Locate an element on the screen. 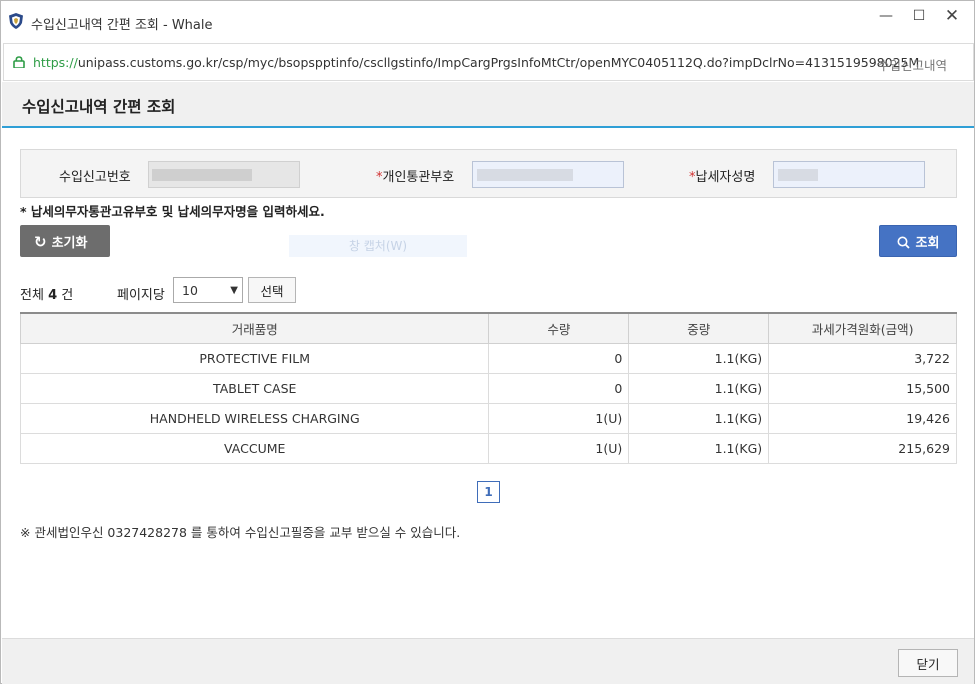 This screenshot has width=975, height=684. search-icon is located at coordinates (903, 242).